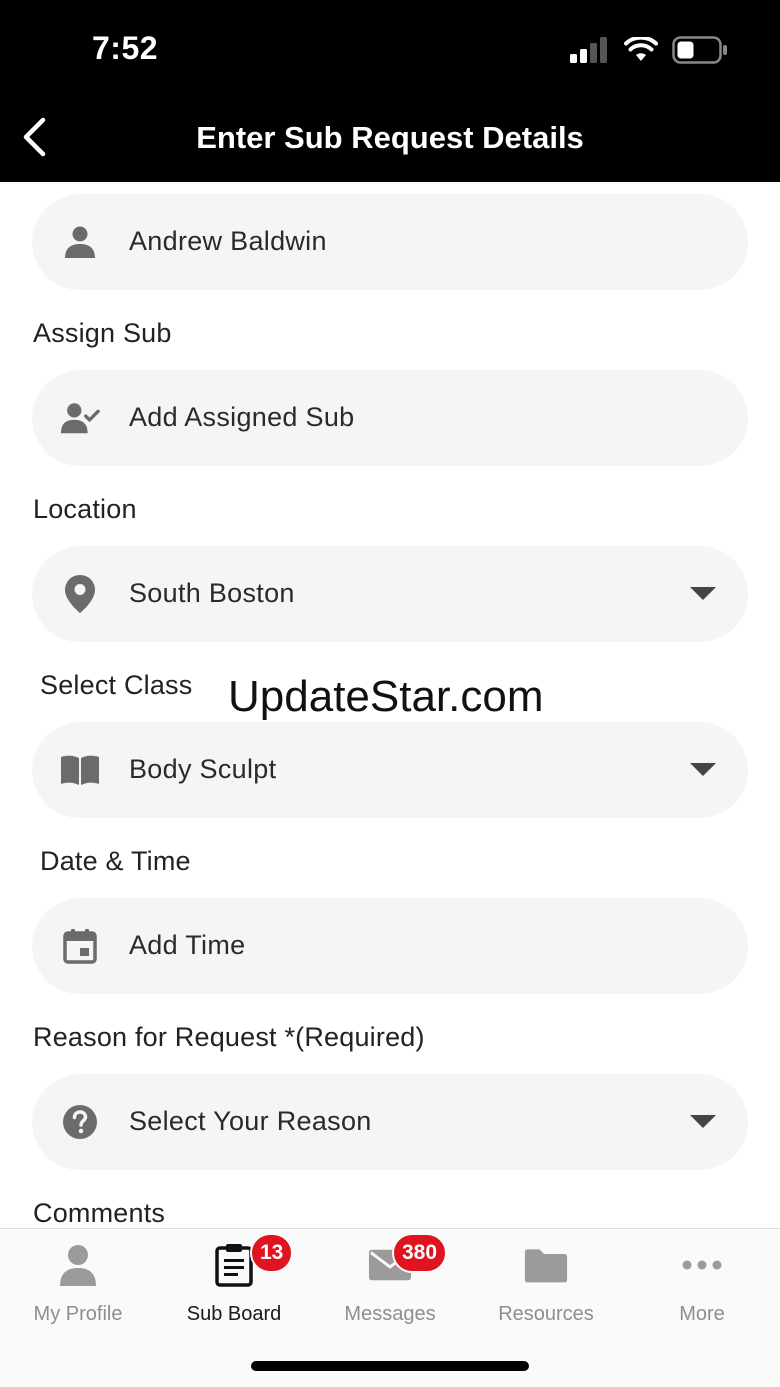 The image size is (780, 1387). What do you see at coordinates (250, 1121) in the screenshot?
I see `reason-placeholder: Select Your Reason` at bounding box center [250, 1121].